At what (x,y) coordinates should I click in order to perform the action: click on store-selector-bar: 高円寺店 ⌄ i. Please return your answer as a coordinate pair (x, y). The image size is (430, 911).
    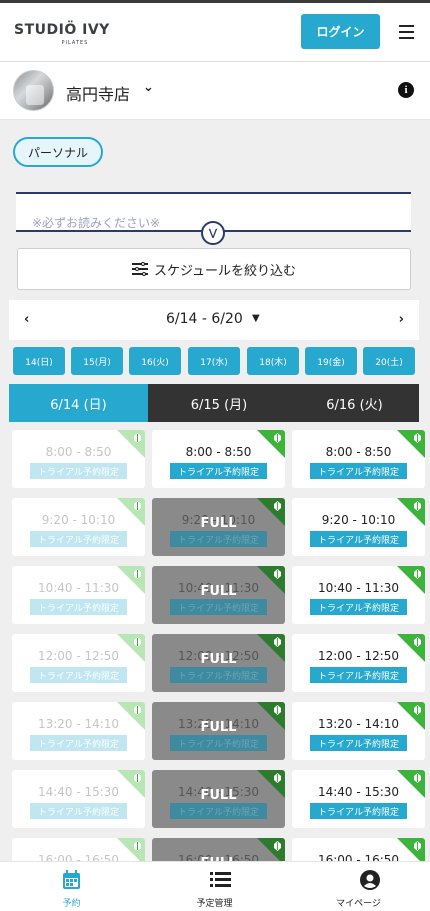
    Looking at the image, I should click on (215, 91).